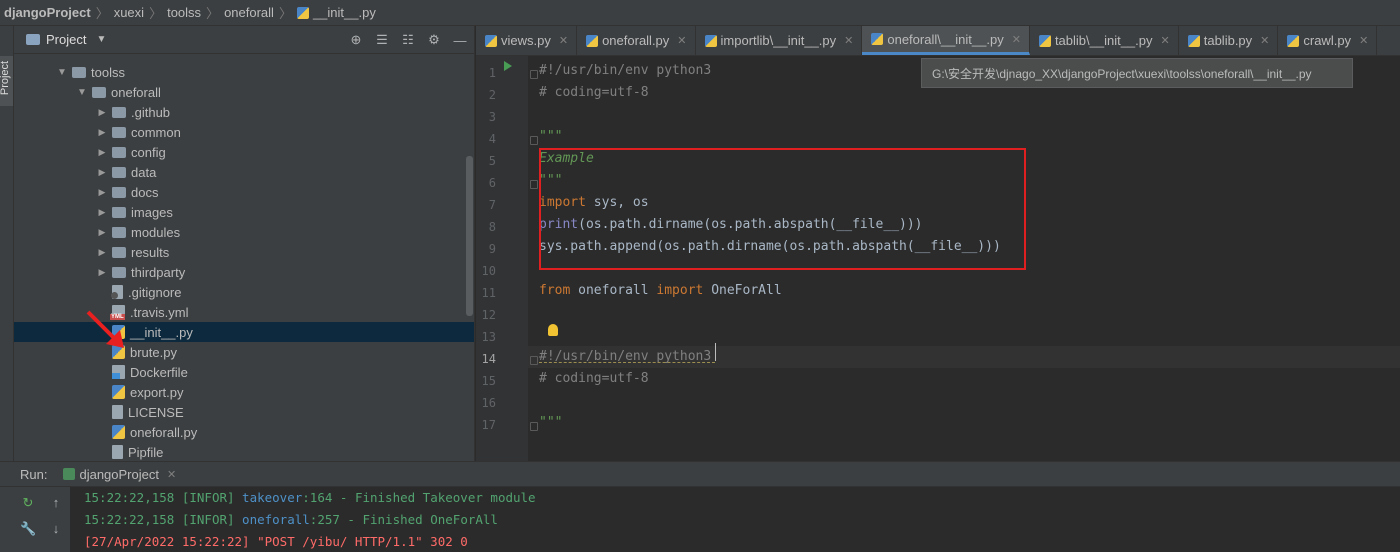  I want to click on line-number: 9, so click(492, 249).